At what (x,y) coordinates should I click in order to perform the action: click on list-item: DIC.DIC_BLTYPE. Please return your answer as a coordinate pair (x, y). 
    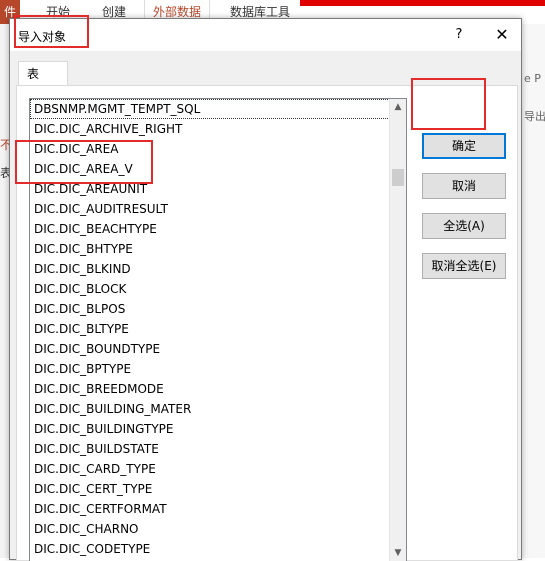
    Looking at the image, I should click on (210, 329).